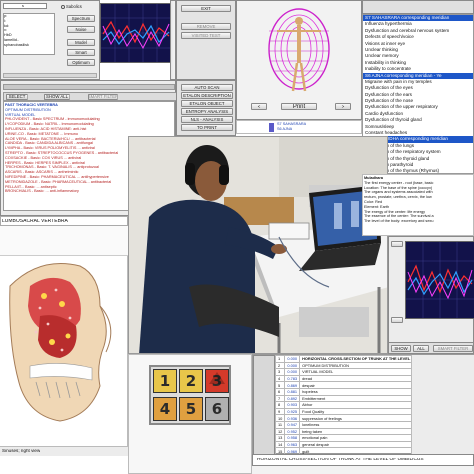 The image size is (474, 474). Describe the element at coordinates (207, 103) in the screenshot. I see `etalon-object-button: ETALON OBJECT` at that location.